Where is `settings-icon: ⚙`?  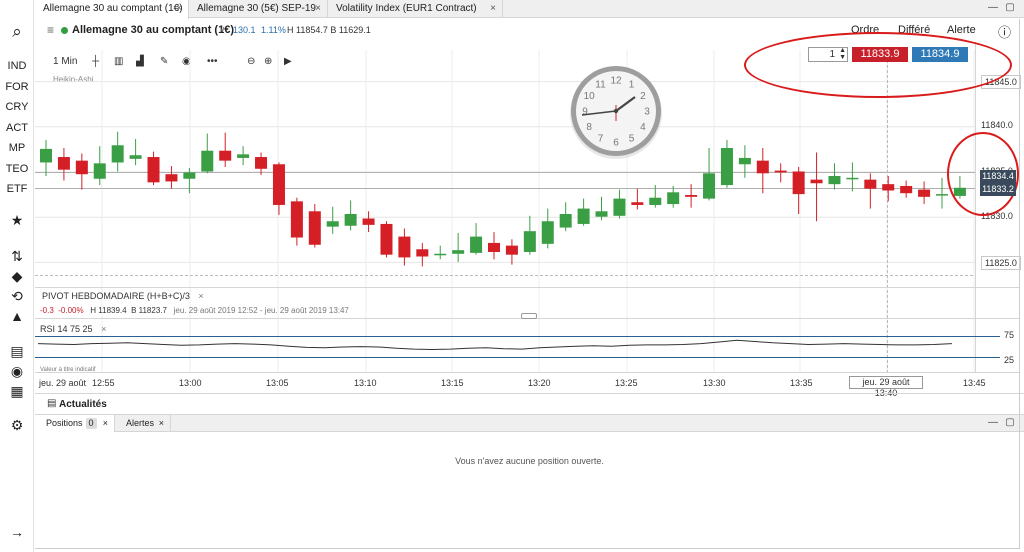
settings-icon: ⚙ is located at coordinates (17, 425).